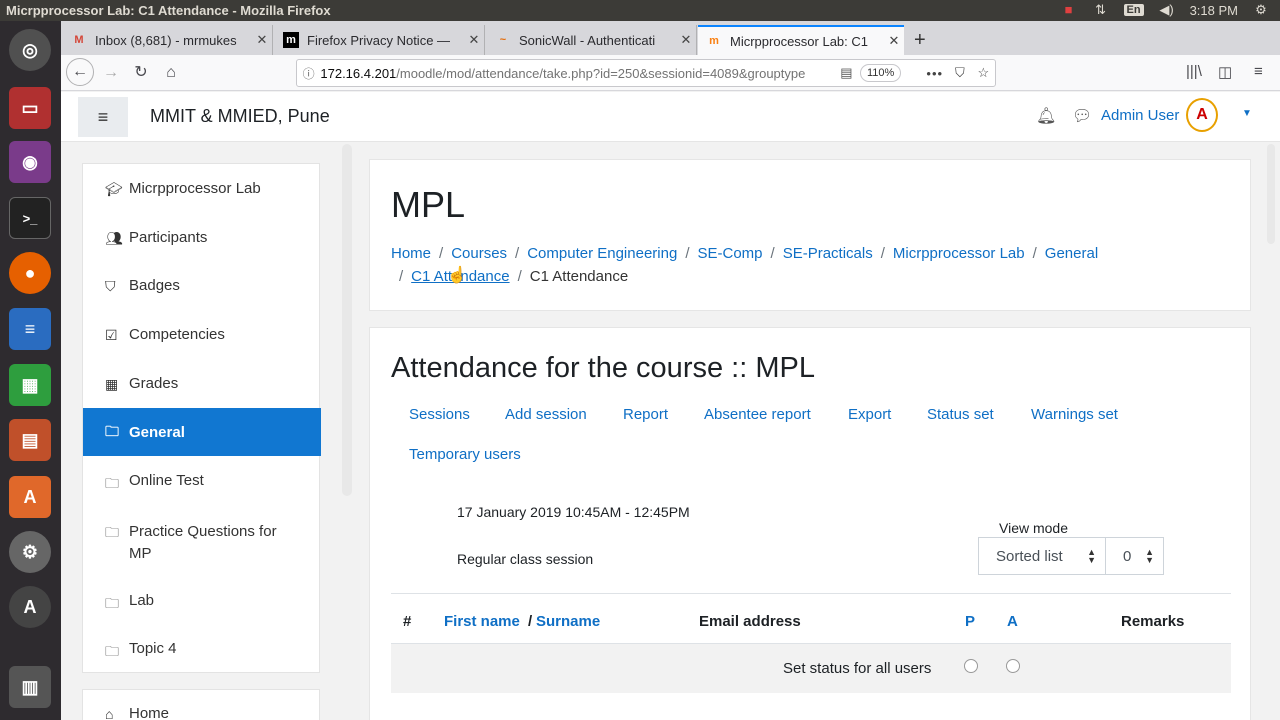  Describe the element at coordinates (729, 253) in the screenshot. I see `breadcrumb-se-comp: SE-Comp` at that location.